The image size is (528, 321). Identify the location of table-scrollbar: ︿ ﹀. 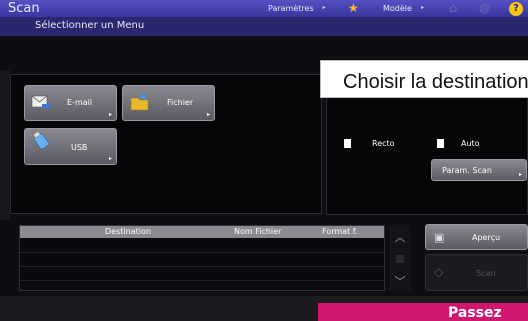
(400, 258).